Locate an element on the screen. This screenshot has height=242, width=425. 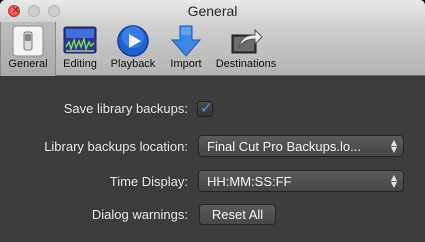
window-title: General is located at coordinates (212, 11).